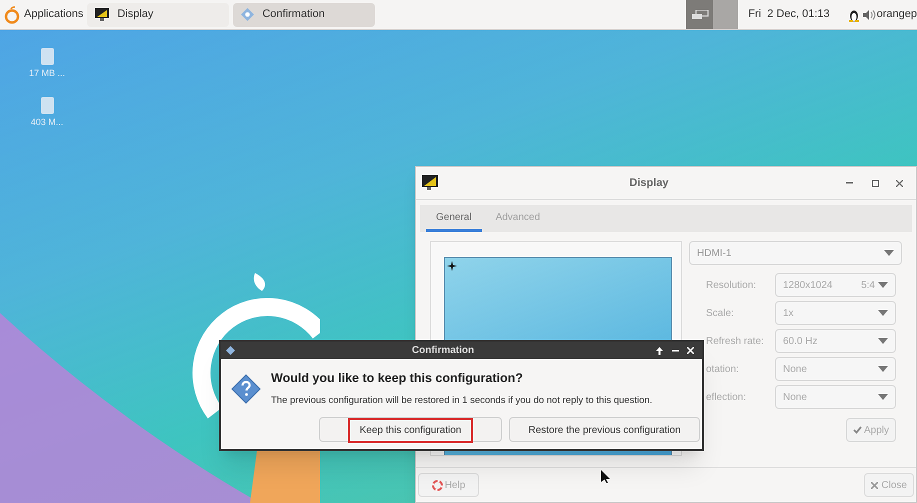 Image resolution: width=917 pixels, height=503 pixels. I want to click on setting-dropdown: 60.0 Hz, so click(835, 341).